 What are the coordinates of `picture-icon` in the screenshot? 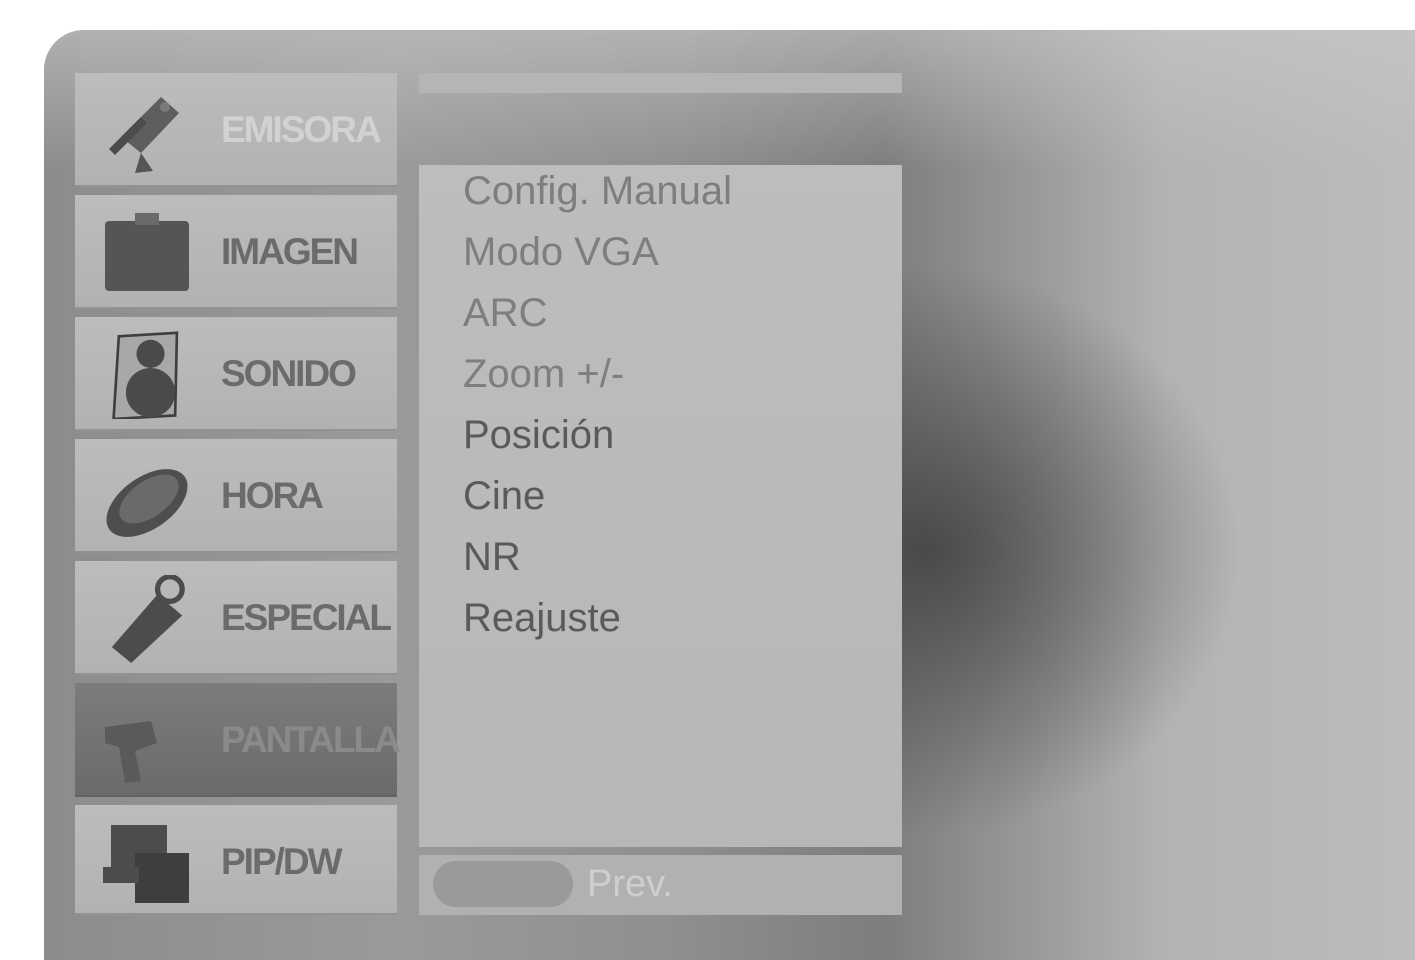 It's located at (147, 252).